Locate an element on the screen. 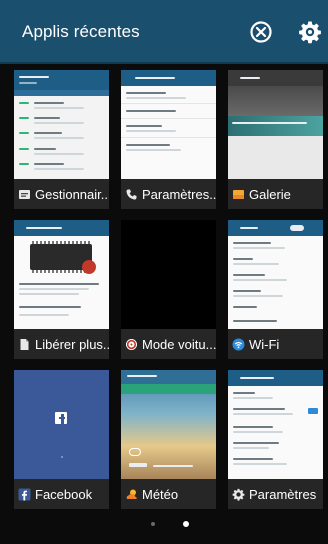 The height and width of the screenshot is (544, 328). gallery-icon is located at coordinates (238, 194).